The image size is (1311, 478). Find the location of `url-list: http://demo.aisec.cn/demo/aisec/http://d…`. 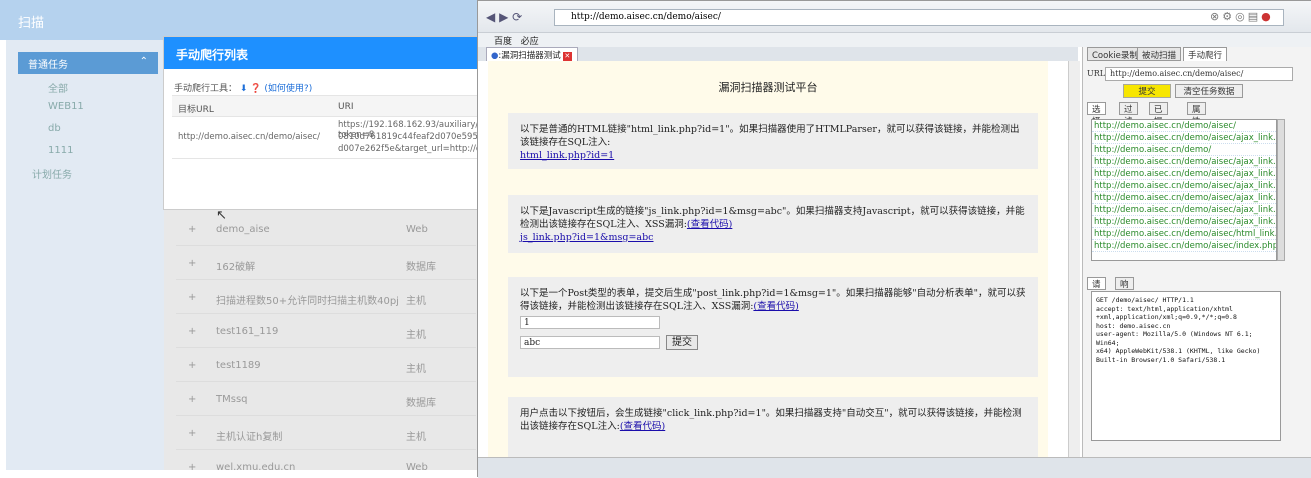

url-list: http://demo.aisec.cn/demo/aisec/http://d… is located at coordinates (1184, 190).